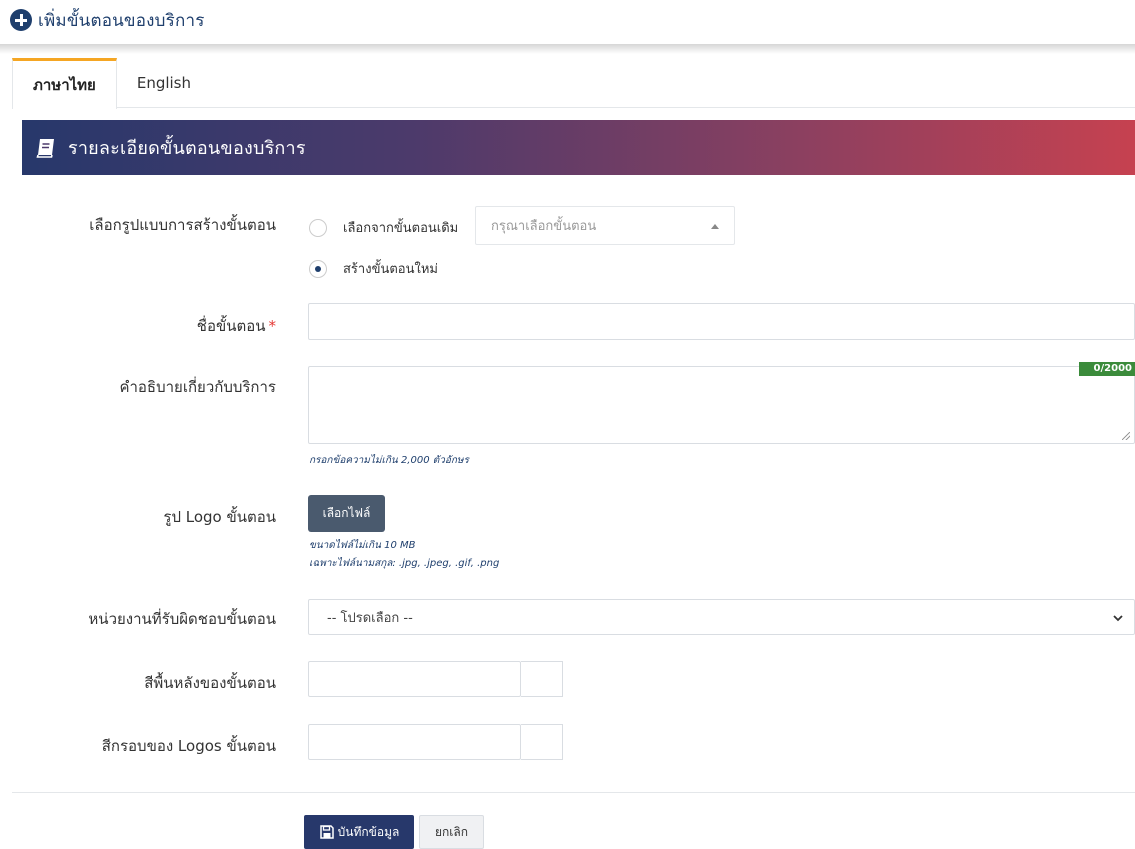 The width and height of the screenshot is (1135, 849). What do you see at coordinates (219, 517) in the screenshot?
I see `logo-label: รูป Logo ขั้นตอน` at bounding box center [219, 517].